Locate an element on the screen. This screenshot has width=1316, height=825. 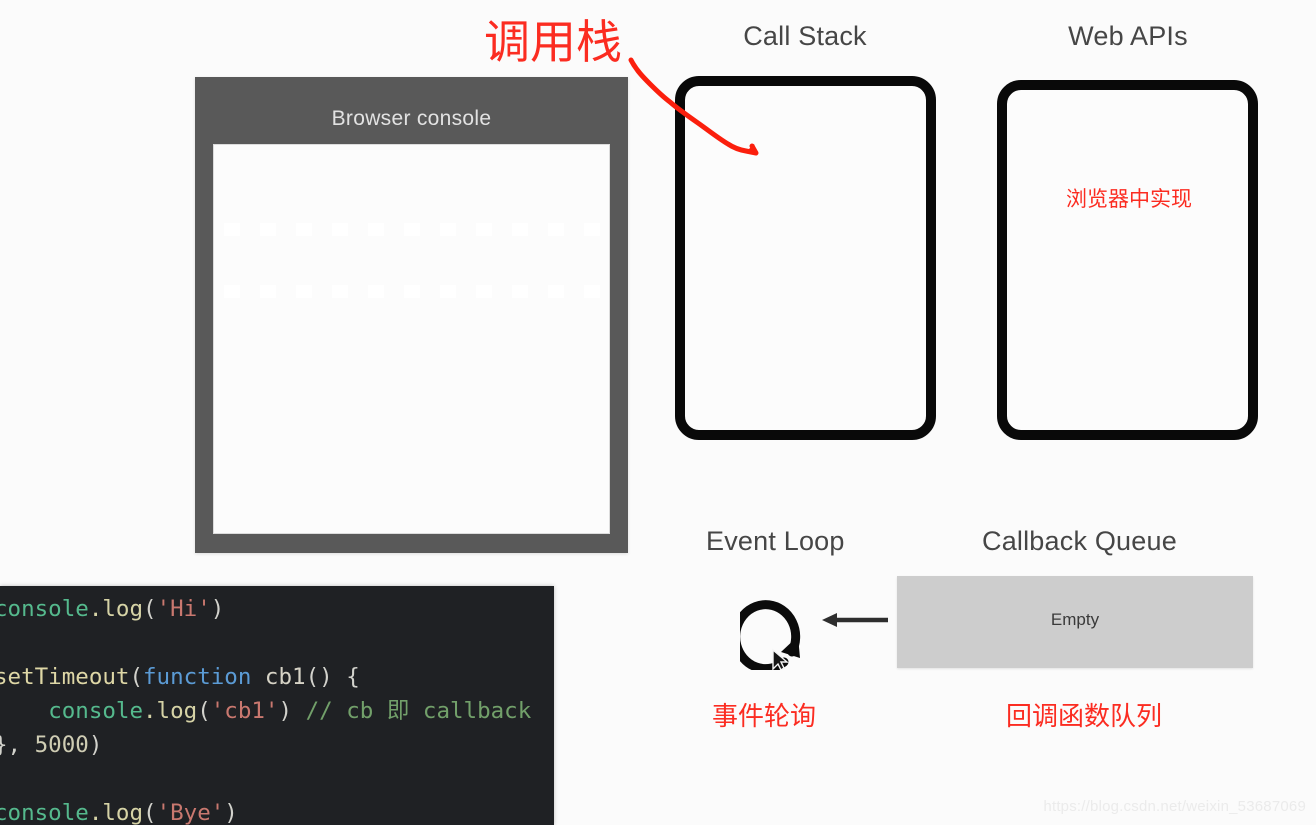
code-line: }, 5000) is located at coordinates (265, 745).